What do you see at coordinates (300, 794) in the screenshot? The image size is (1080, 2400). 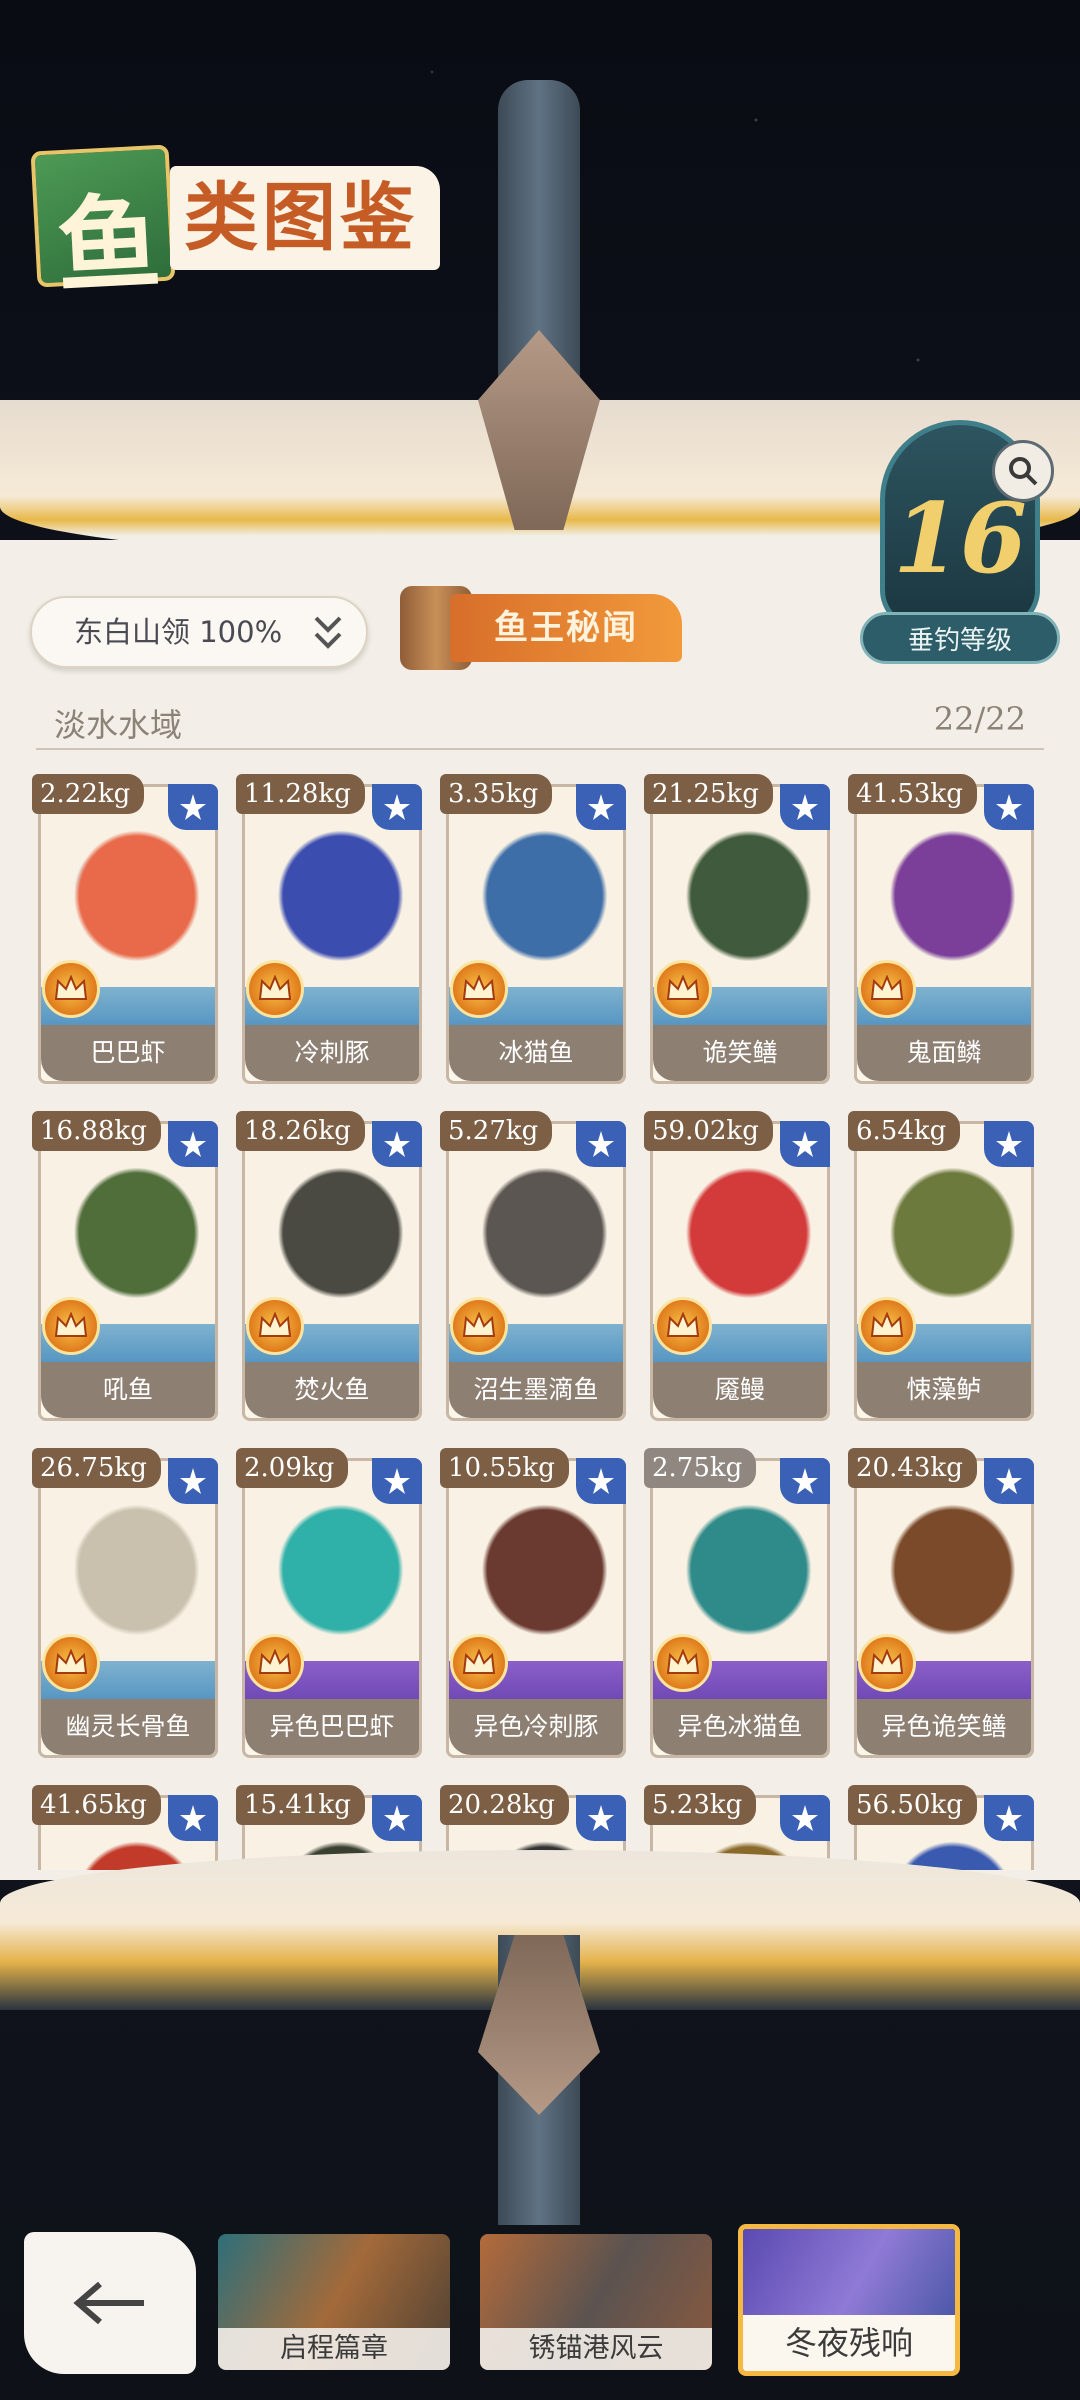 I see `weight-tag: 11.28kg` at bounding box center [300, 794].